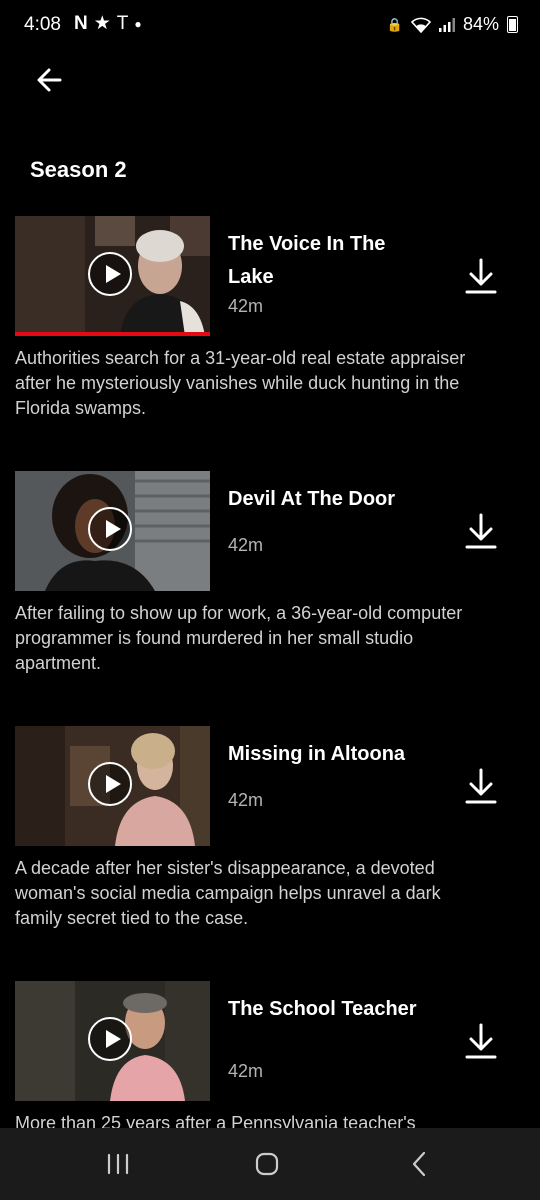 The image size is (540, 1200). Describe the element at coordinates (122, 23) in the screenshot. I see `tesla-notification-icon: T` at that location.